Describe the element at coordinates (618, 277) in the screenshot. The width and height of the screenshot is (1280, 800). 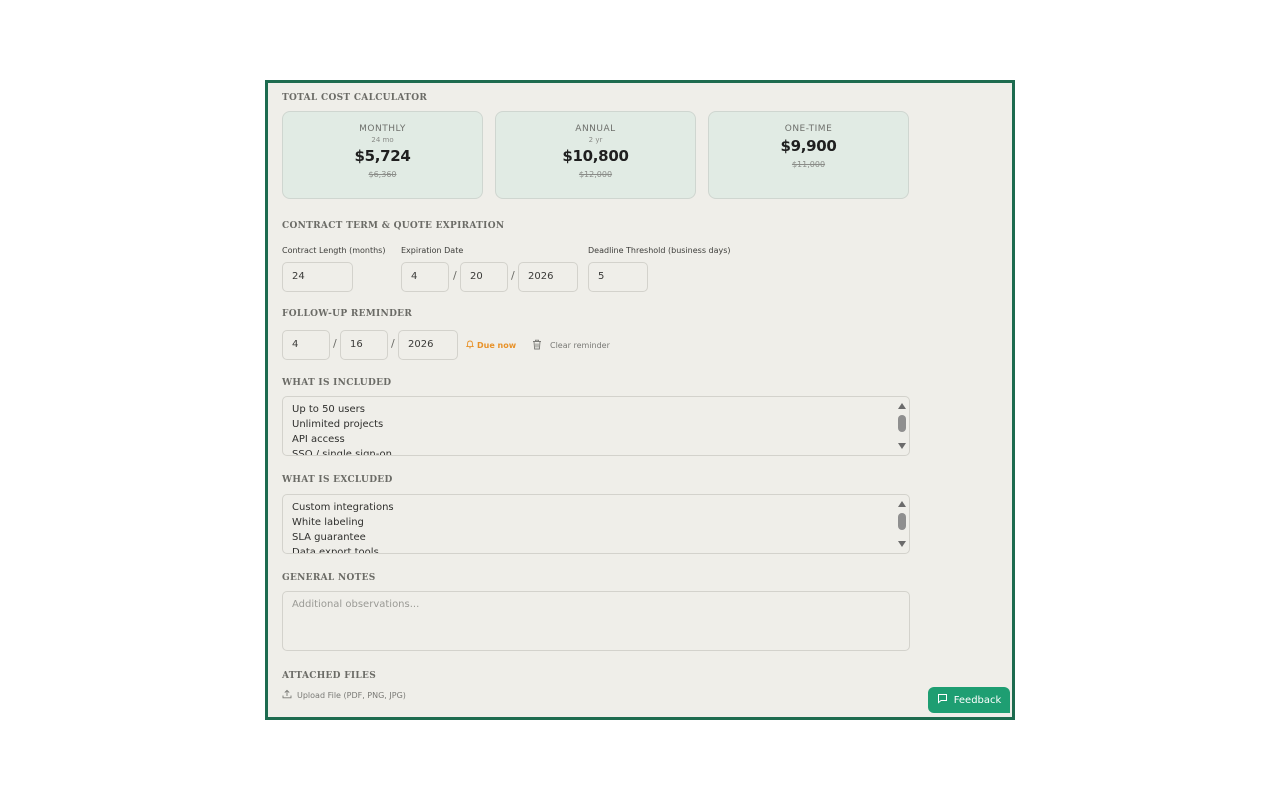
I see `deadline-threshold-input: 5` at that location.